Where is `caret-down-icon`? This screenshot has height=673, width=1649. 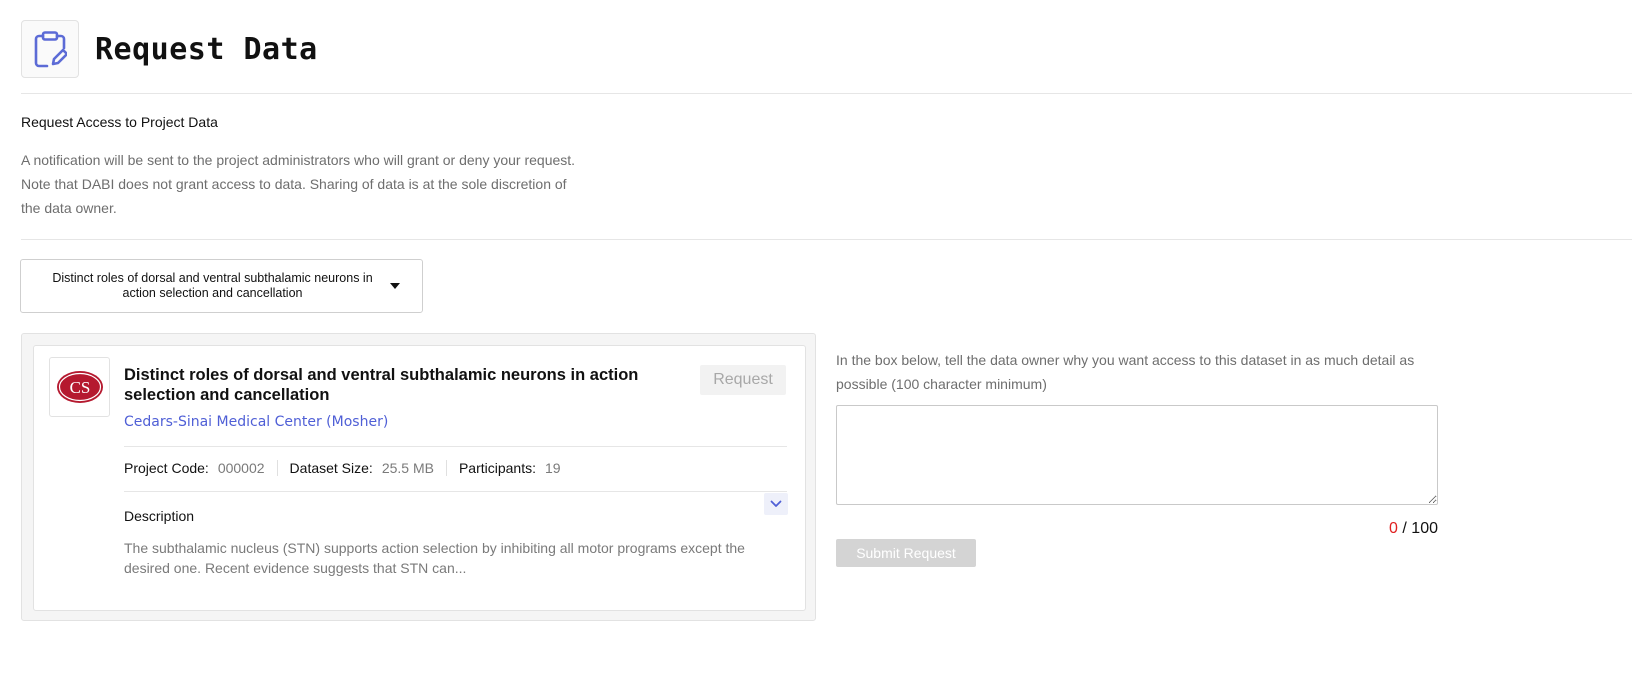
caret-down-icon is located at coordinates (395, 286).